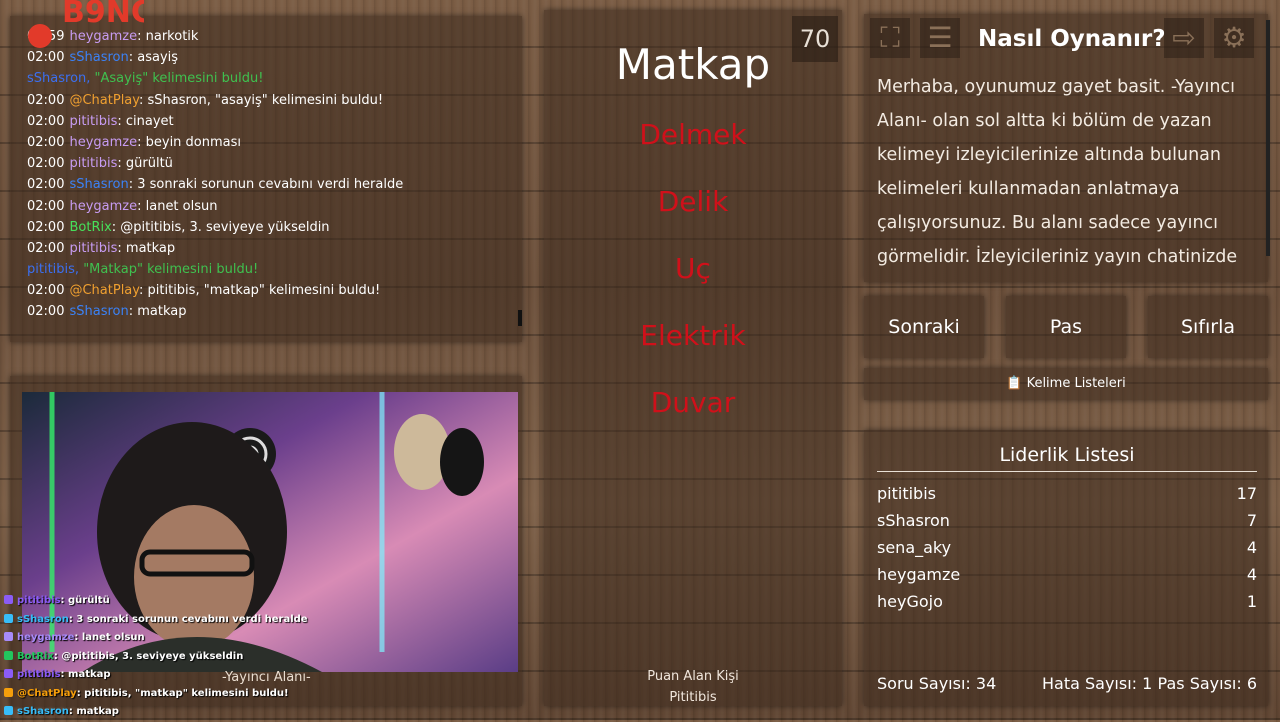 The height and width of the screenshot is (722, 1280). I want to click on chat-message: sShasron, "Asayiş" kelimesini buldu!, so click(266, 78).